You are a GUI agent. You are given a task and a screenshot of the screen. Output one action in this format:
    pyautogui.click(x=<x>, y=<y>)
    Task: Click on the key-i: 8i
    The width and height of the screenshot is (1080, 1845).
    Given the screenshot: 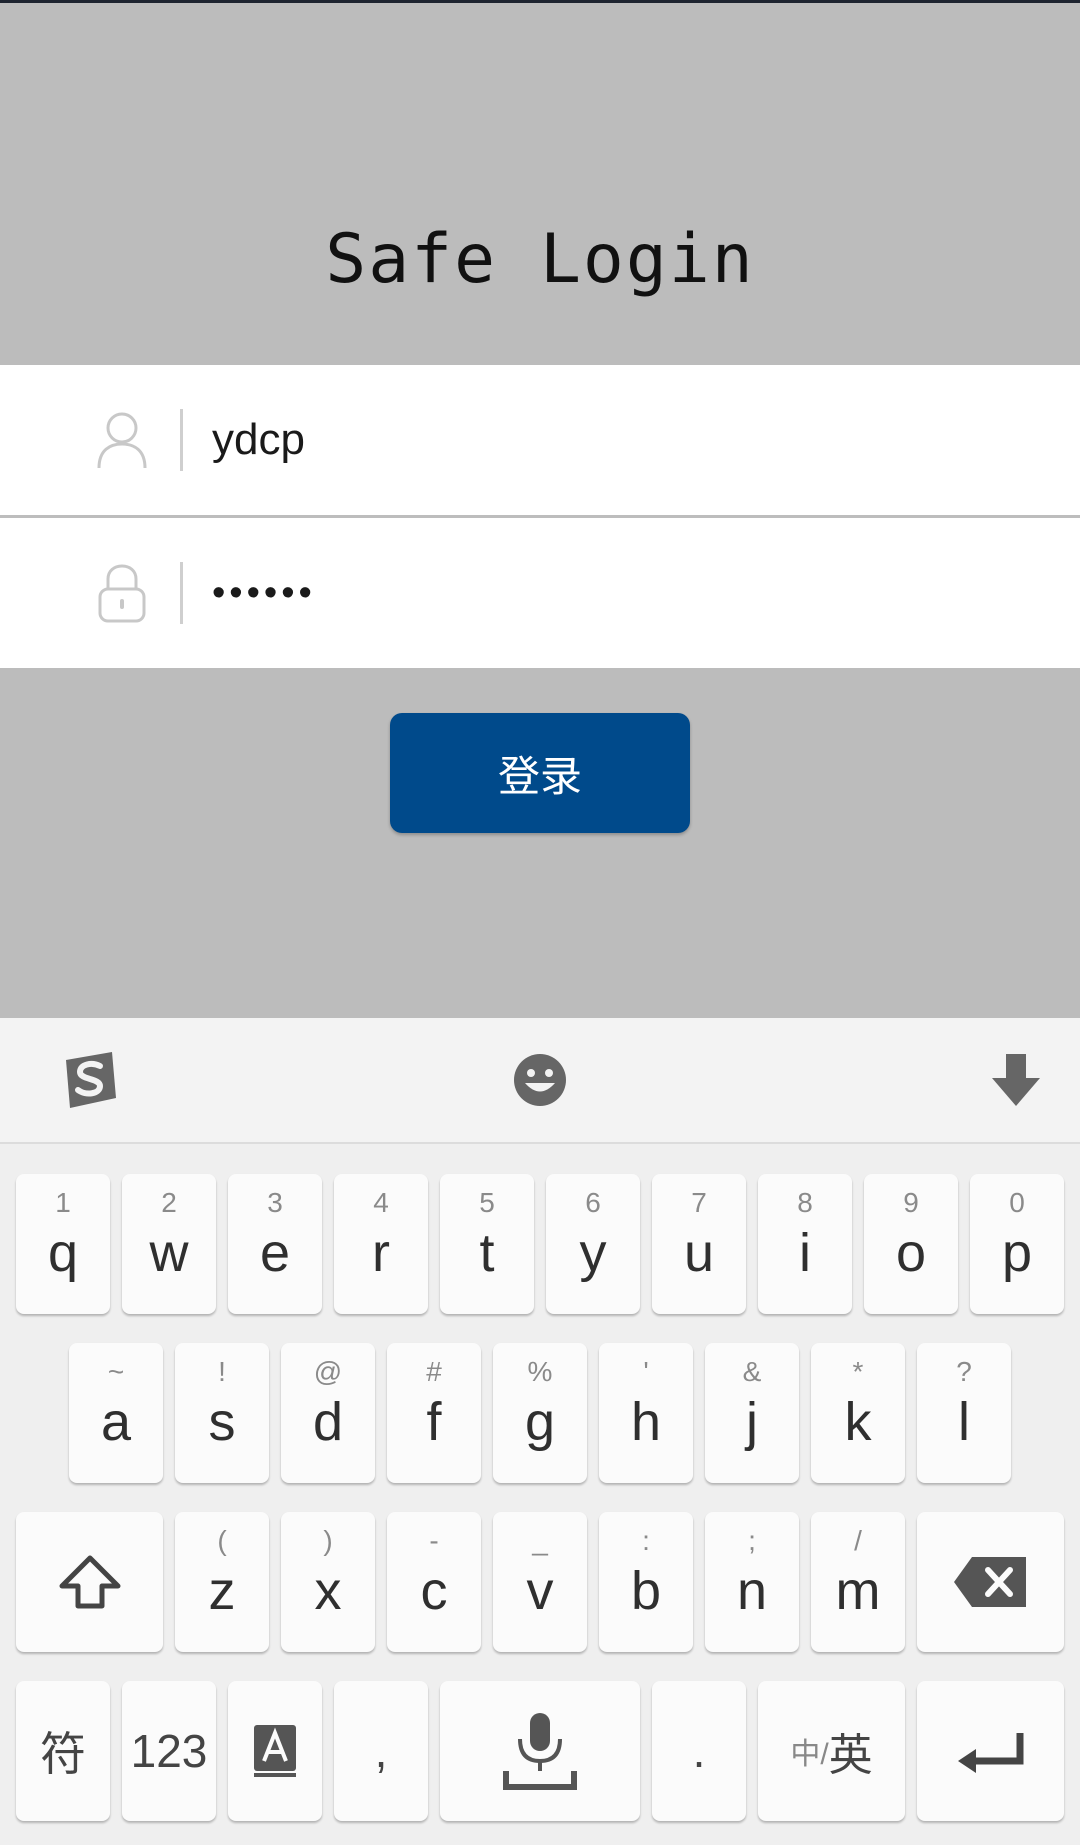 What is the action you would take?
    pyautogui.click(x=805, y=1244)
    